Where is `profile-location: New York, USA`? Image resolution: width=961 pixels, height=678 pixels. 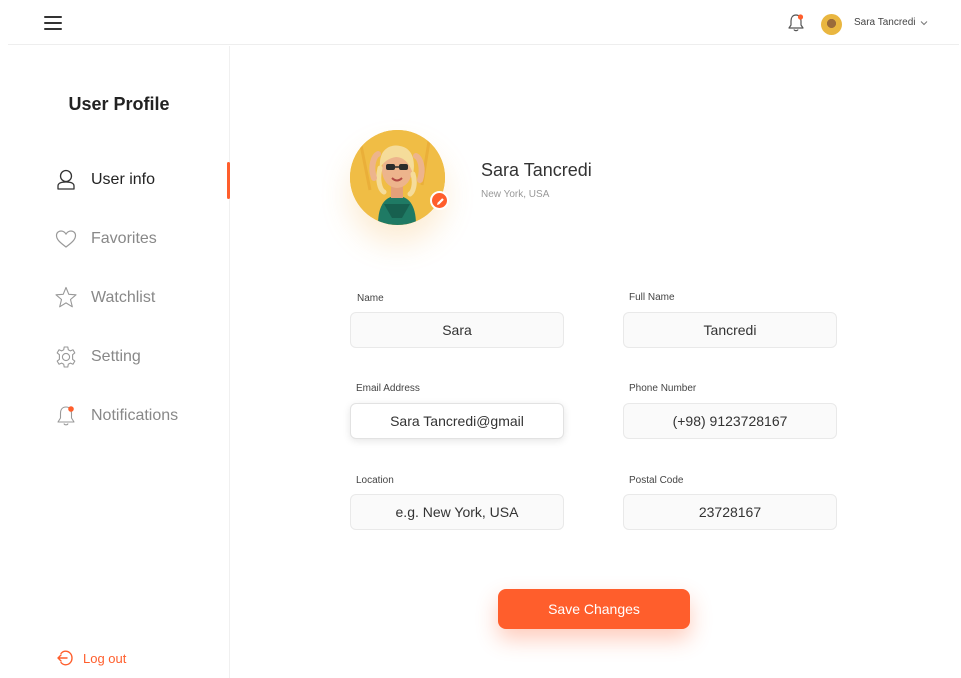 profile-location: New York, USA is located at coordinates (515, 194).